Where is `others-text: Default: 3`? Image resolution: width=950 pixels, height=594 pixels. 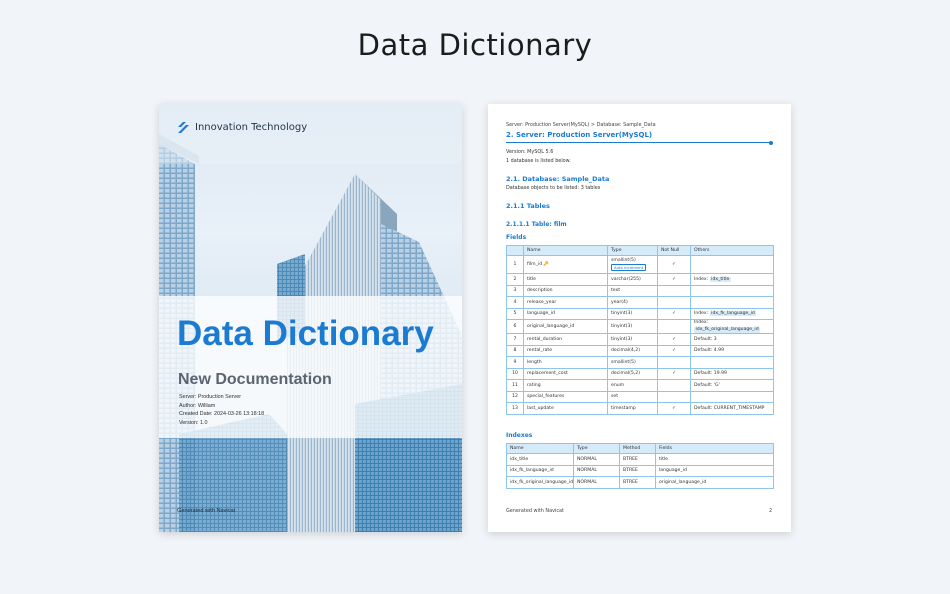
others-text: Default: 3 is located at coordinates (705, 339).